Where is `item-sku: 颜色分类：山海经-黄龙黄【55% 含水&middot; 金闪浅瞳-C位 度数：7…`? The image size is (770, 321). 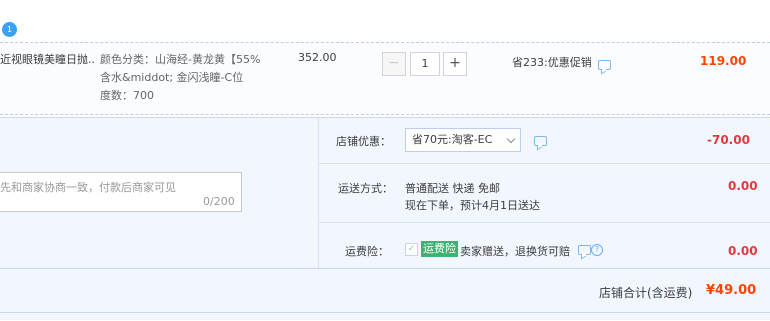 item-sku: 颜色分类：山海经-黄龙黄【55% 含水&middot; 金闪浅瞳-C位 度数：7… is located at coordinates (185, 78).